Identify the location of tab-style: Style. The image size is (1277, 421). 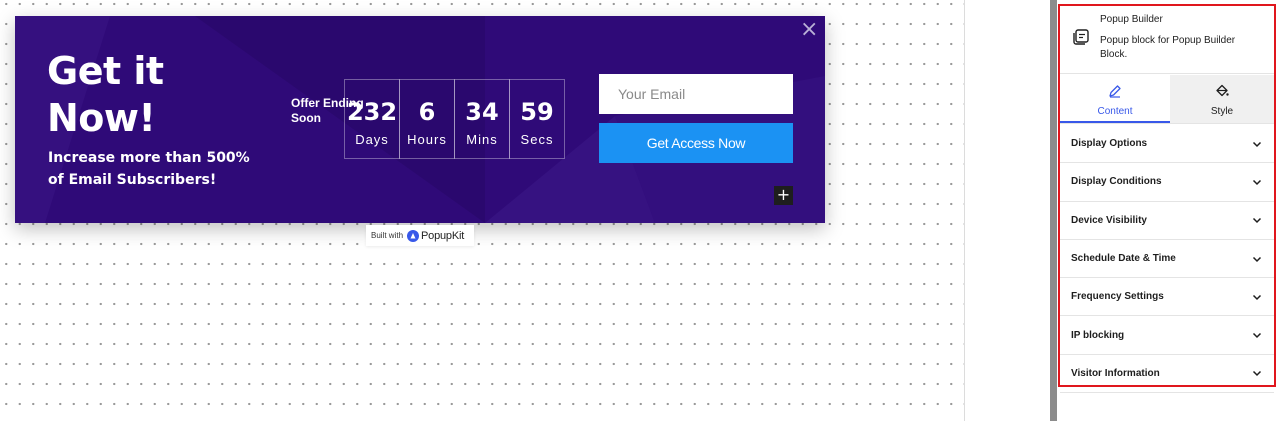
(1222, 99).